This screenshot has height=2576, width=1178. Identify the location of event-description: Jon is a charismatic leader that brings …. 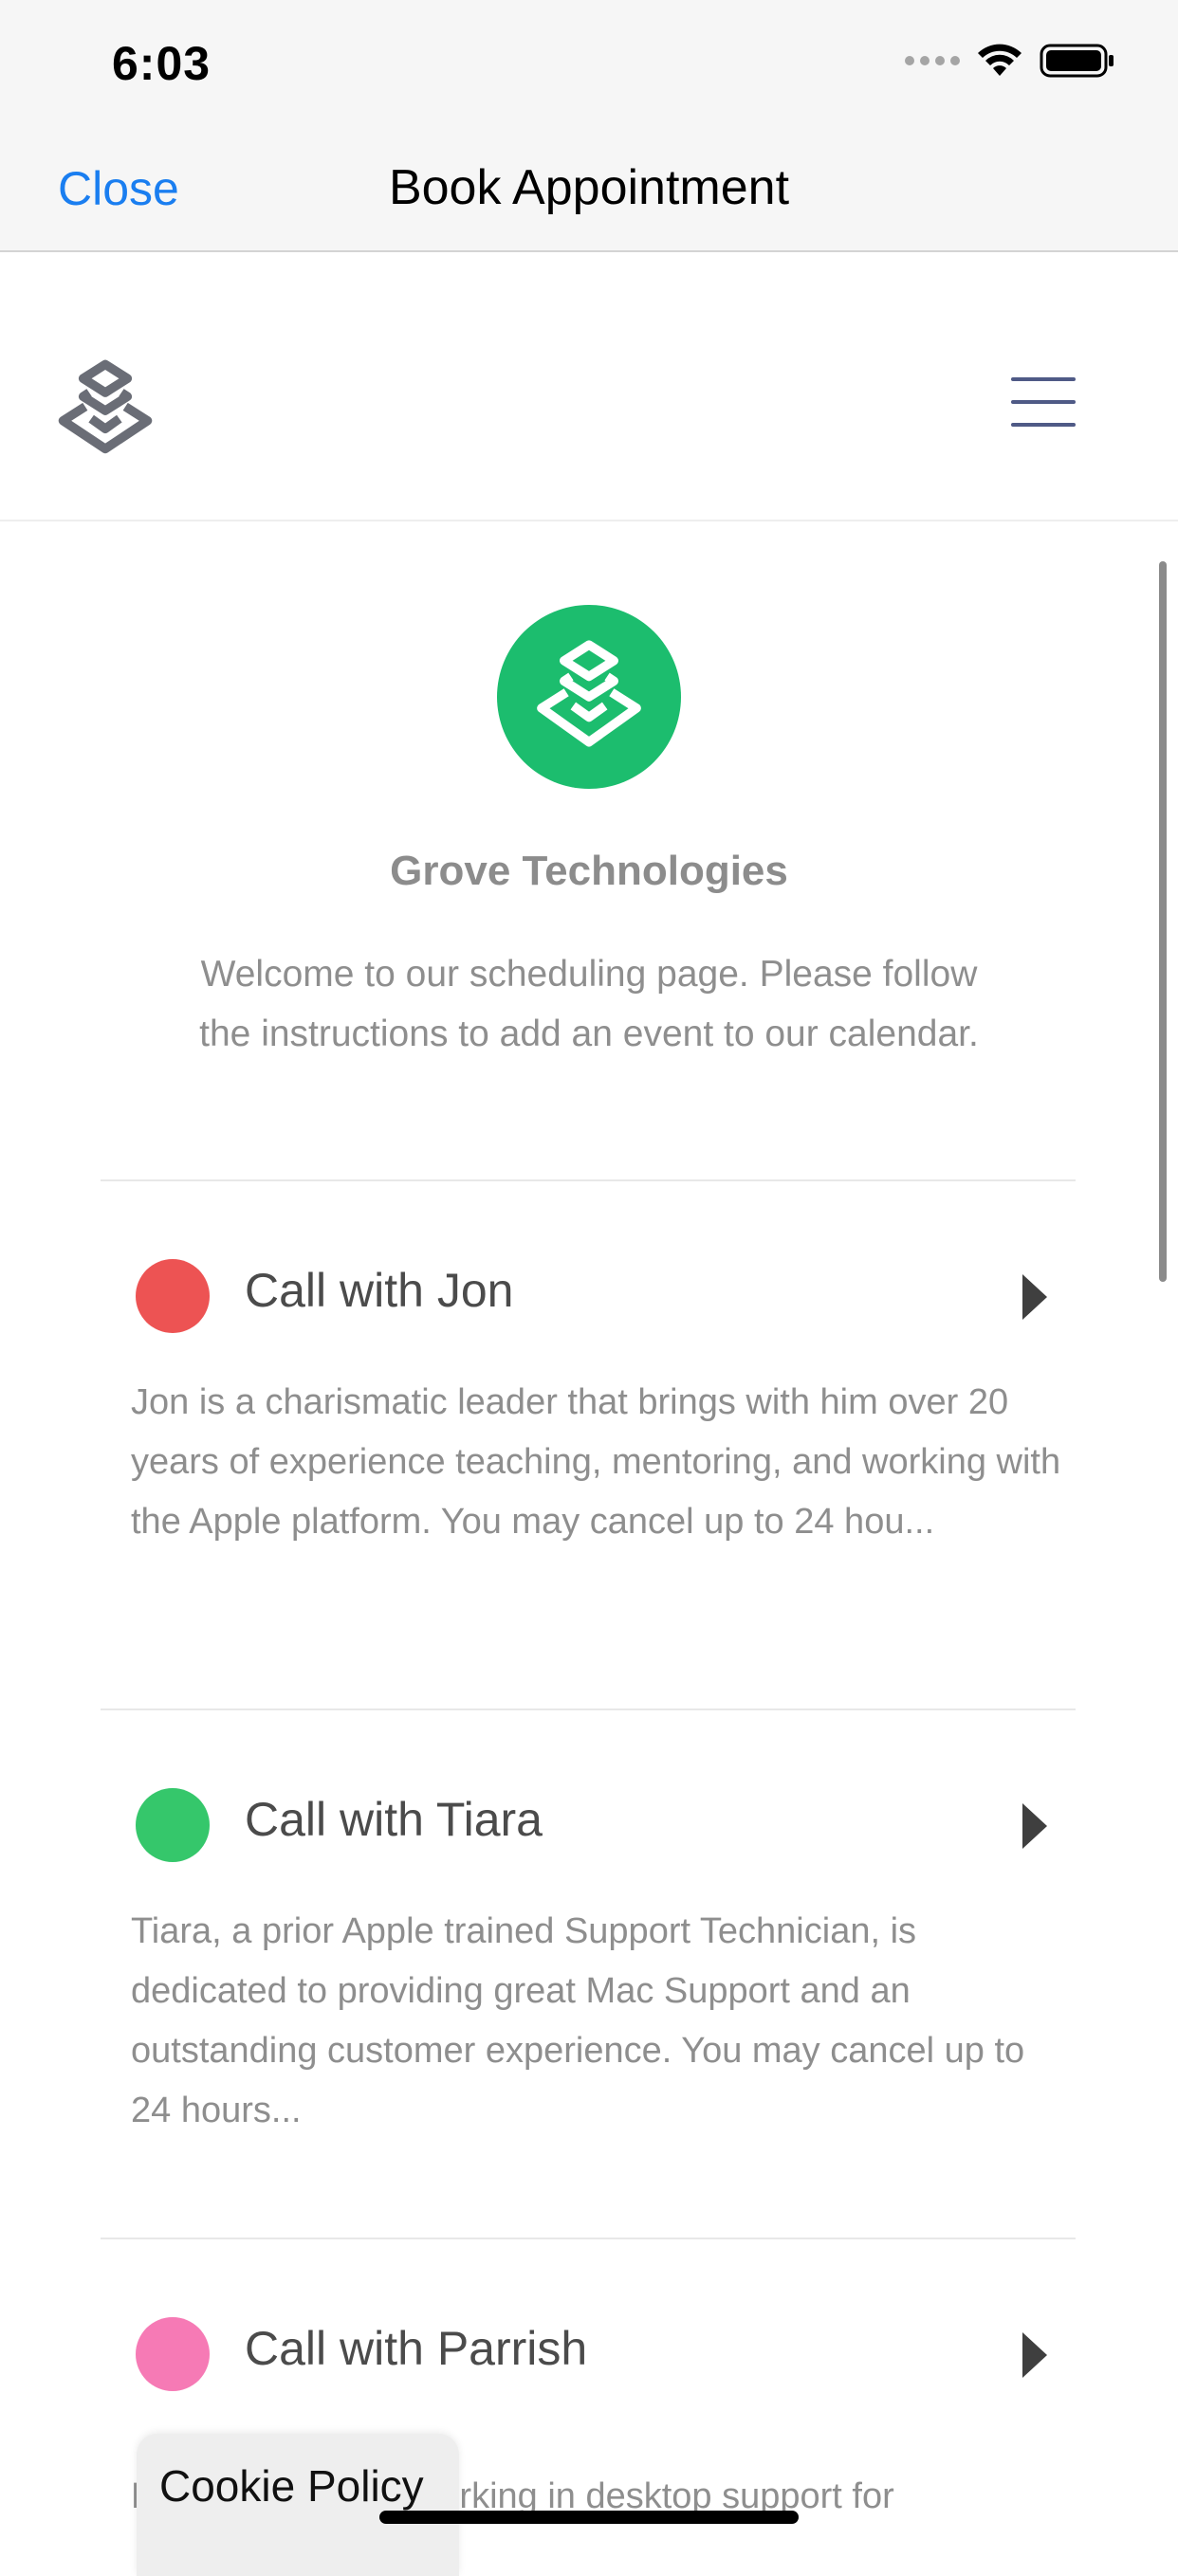
(596, 1462).